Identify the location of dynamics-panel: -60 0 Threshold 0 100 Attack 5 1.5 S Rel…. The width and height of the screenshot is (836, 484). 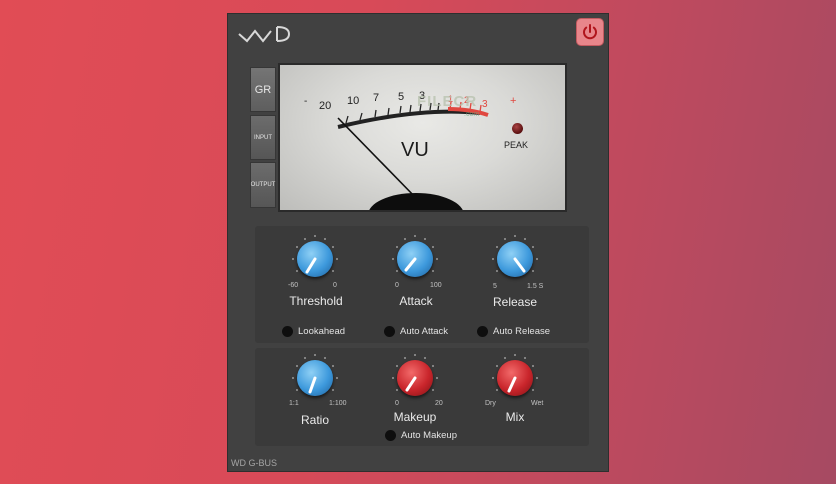
(422, 284).